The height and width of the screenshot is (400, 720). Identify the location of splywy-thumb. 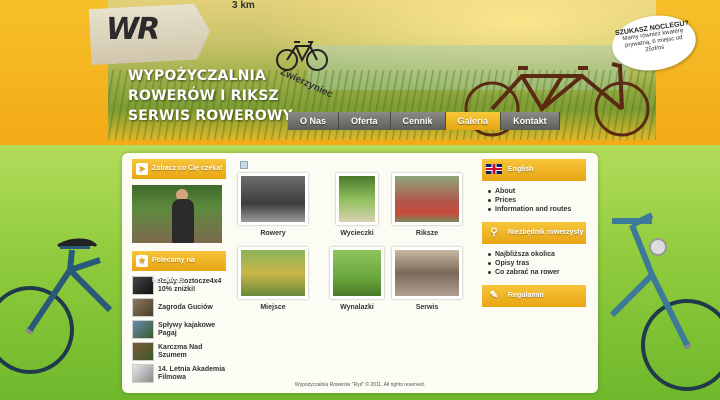
(143, 329).